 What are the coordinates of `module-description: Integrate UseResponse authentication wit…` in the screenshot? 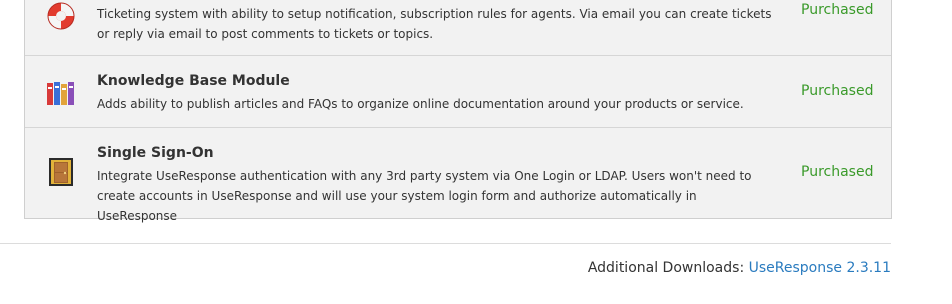 It's located at (424, 196).